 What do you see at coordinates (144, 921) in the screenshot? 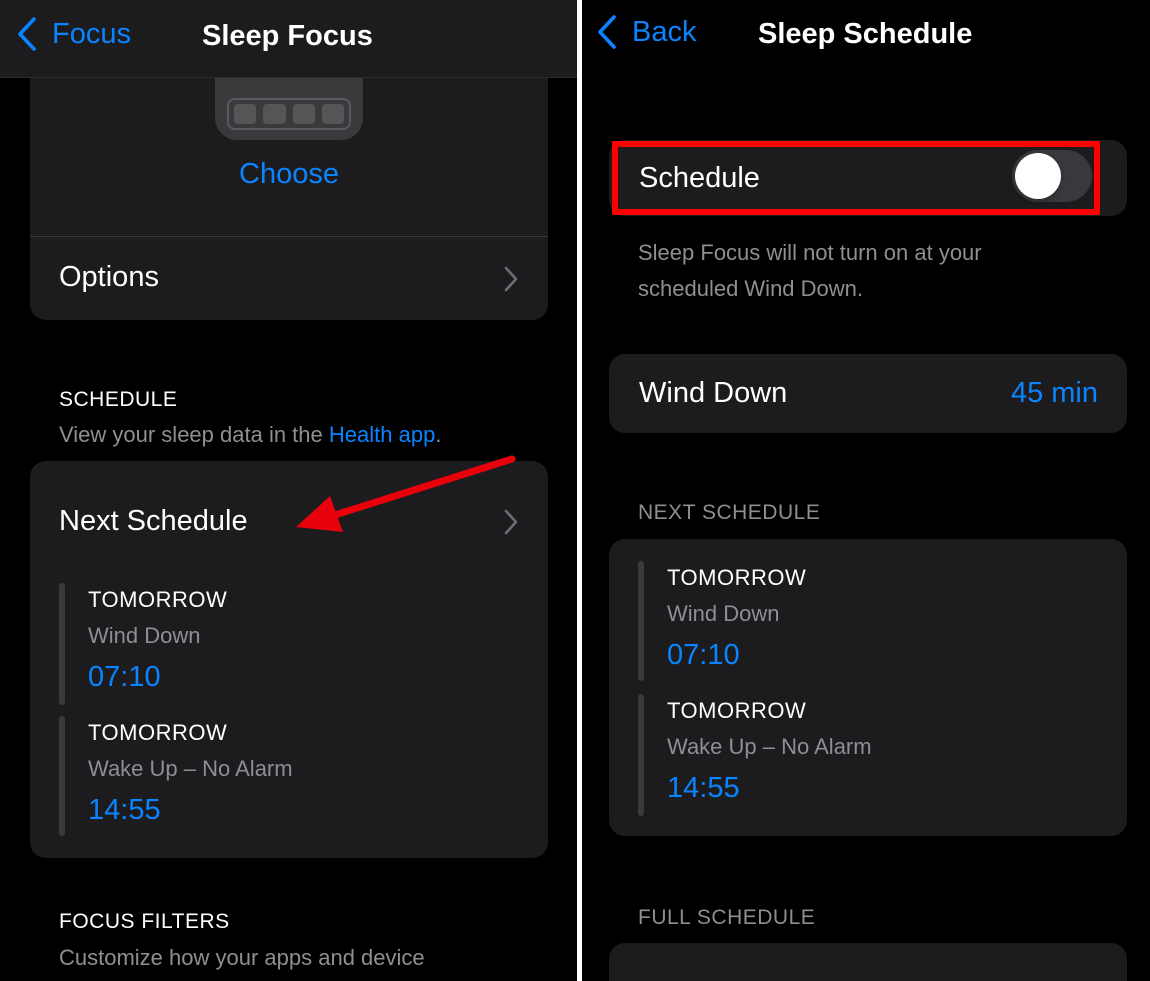
I see `focus-filters-header: FOCUS FILTERS` at bounding box center [144, 921].